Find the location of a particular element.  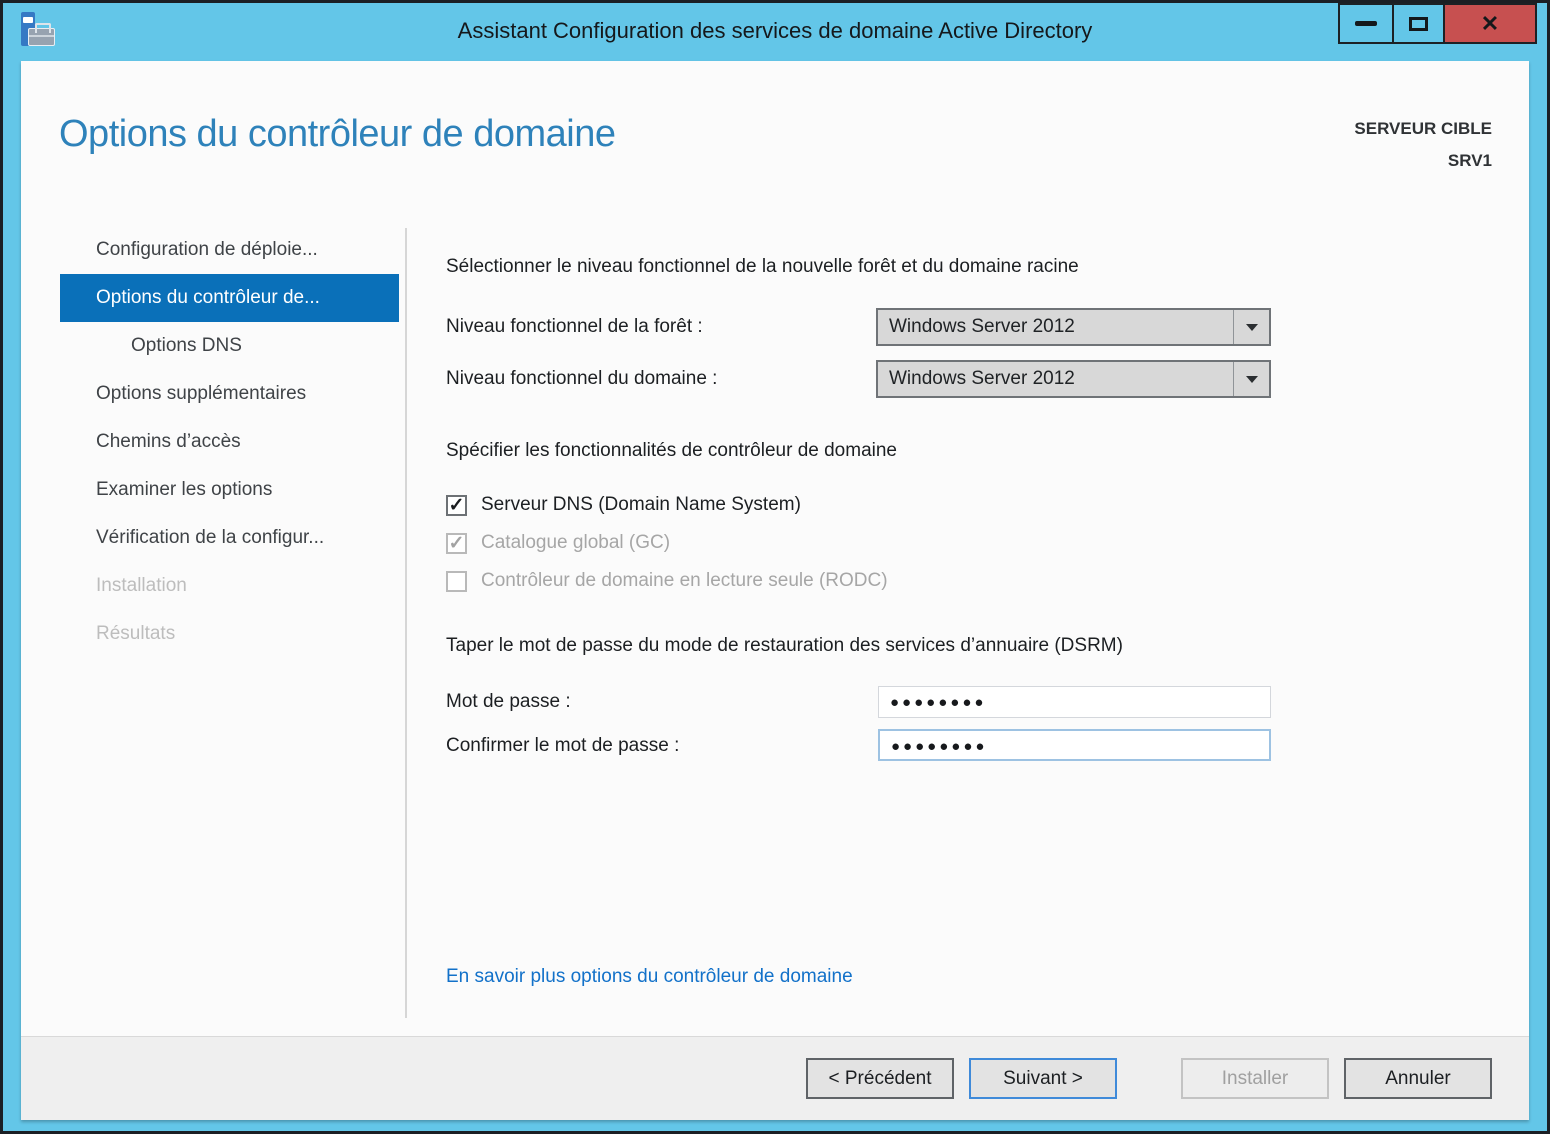

maximize-icon is located at coordinates (1418, 23).